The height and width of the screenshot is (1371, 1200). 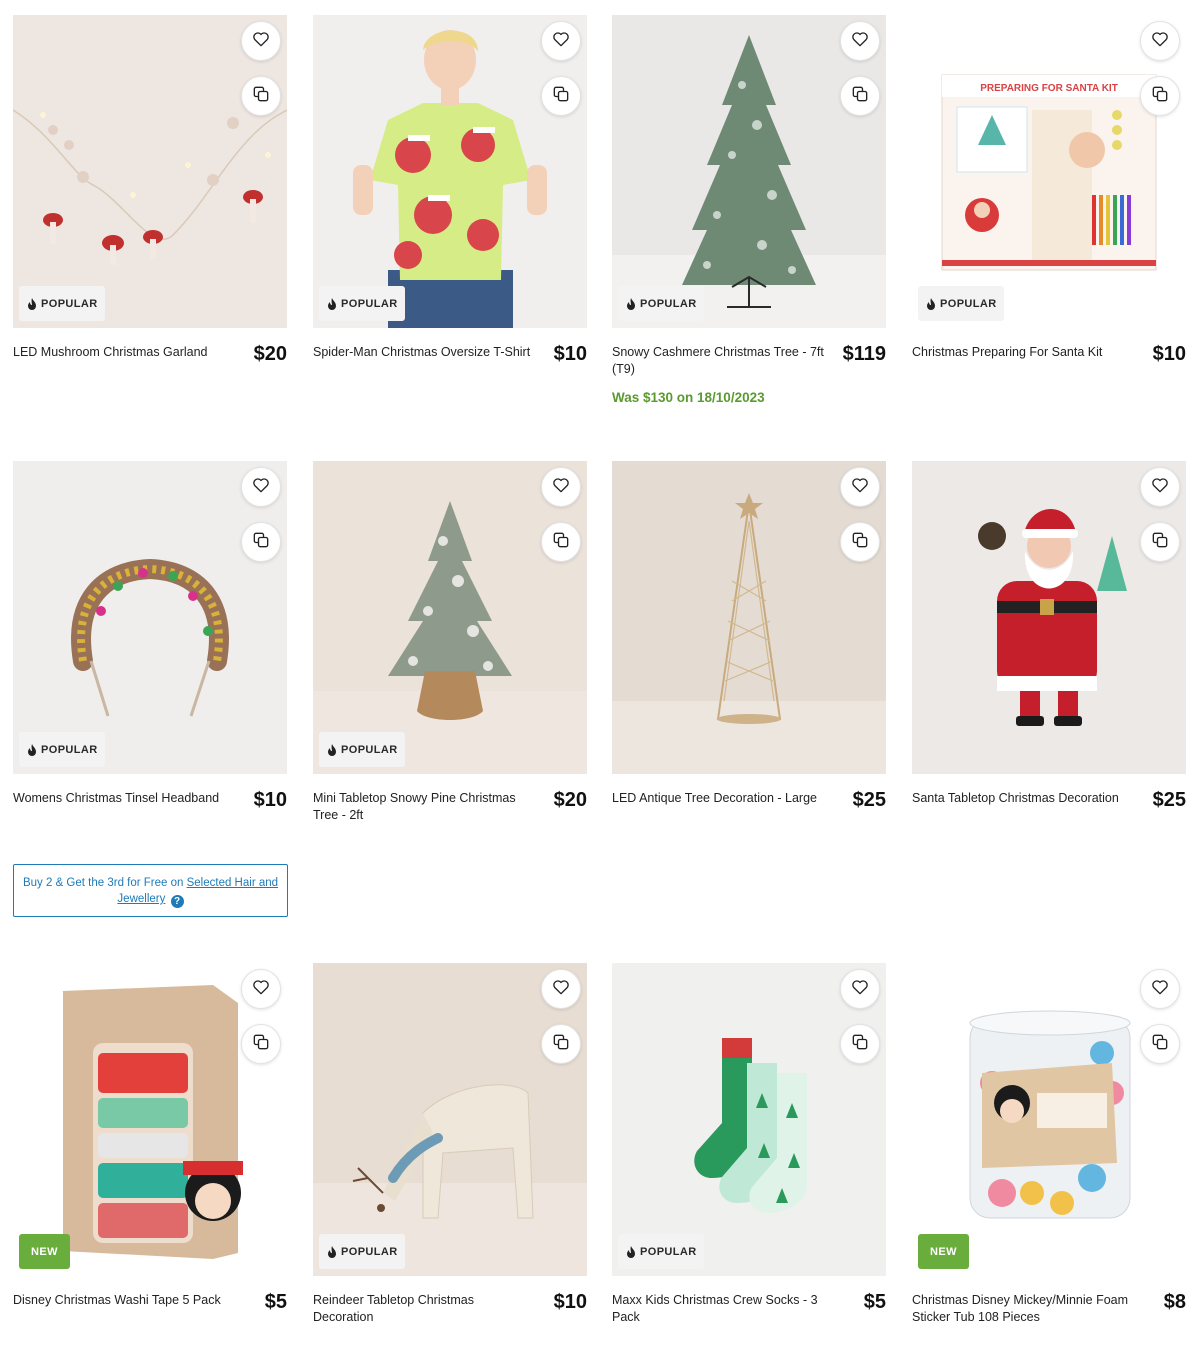 I want to click on product-title: Disney Christmas Washi Tape 5 Pack, so click(x=123, y=1300).